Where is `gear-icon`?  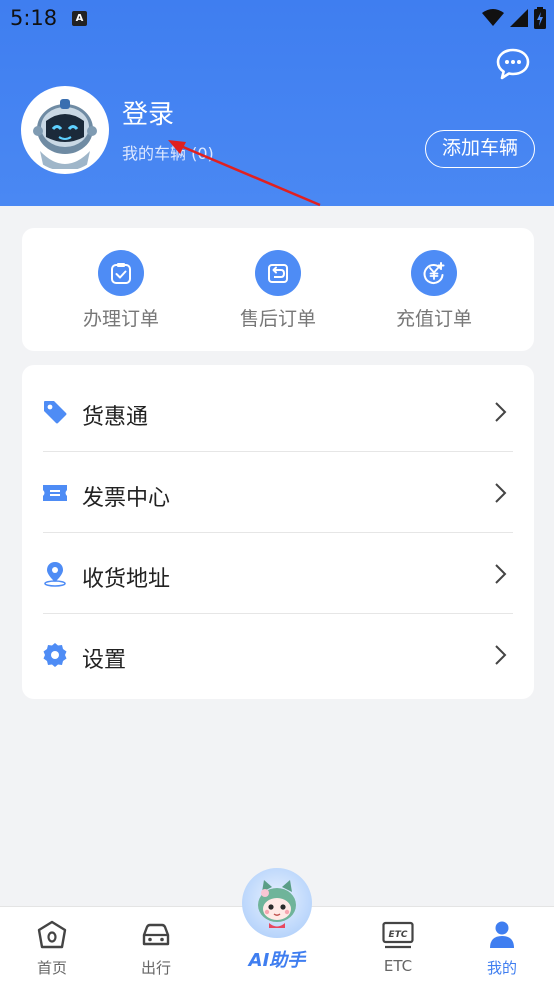 gear-icon is located at coordinates (55, 655).